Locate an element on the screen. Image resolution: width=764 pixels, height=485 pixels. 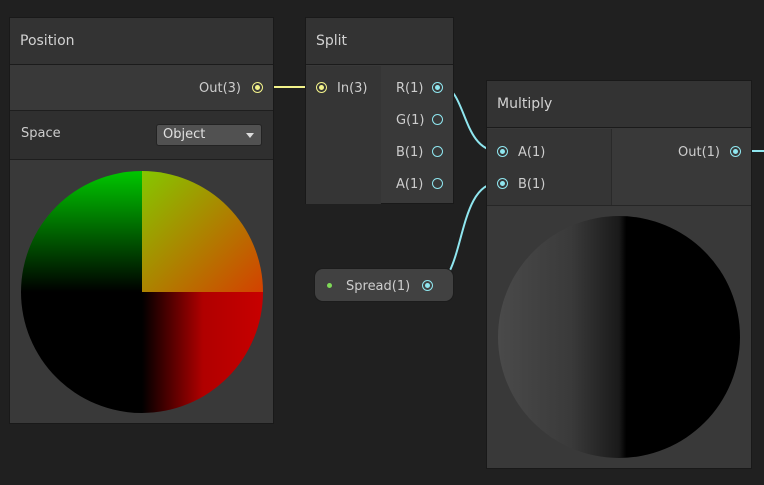
multiply-preview-divider is located at coordinates (619, 205).